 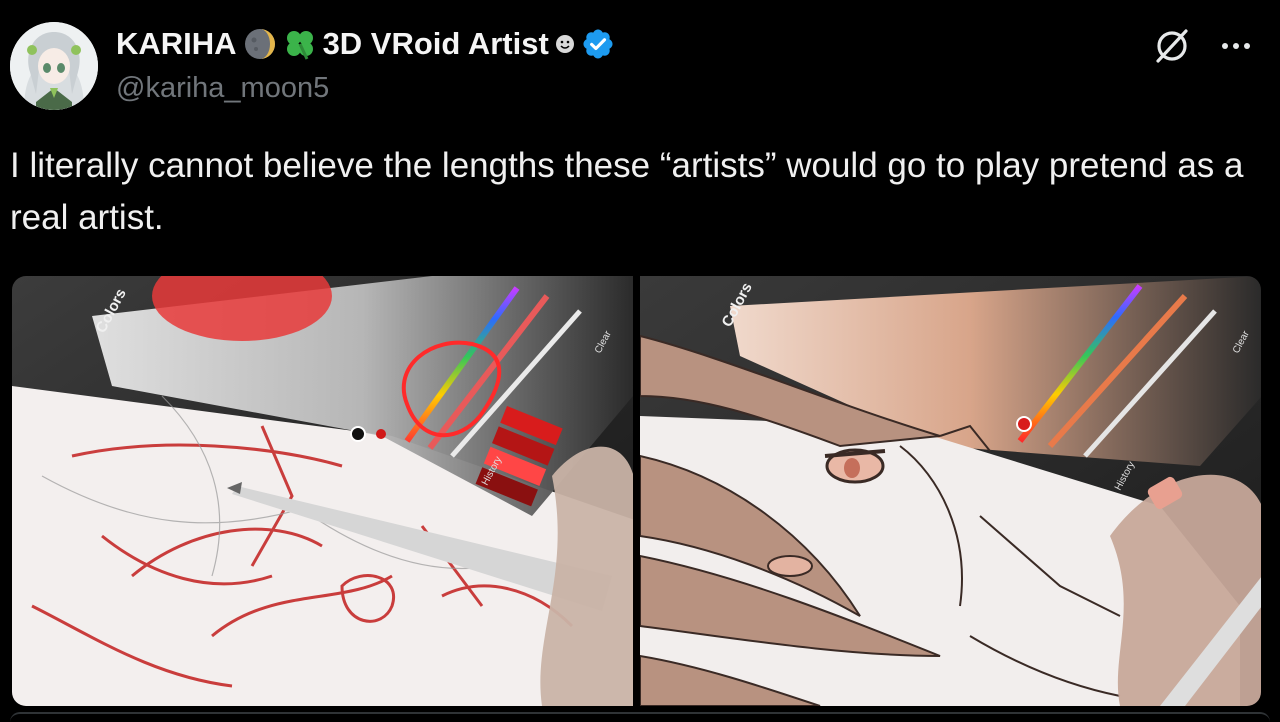 I want to click on moon-emoji, so click(x=260, y=44).